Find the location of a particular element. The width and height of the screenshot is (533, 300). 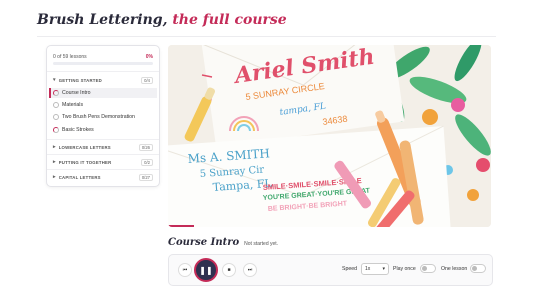

skip-forward-button: ⏭ is located at coordinates (250, 270).